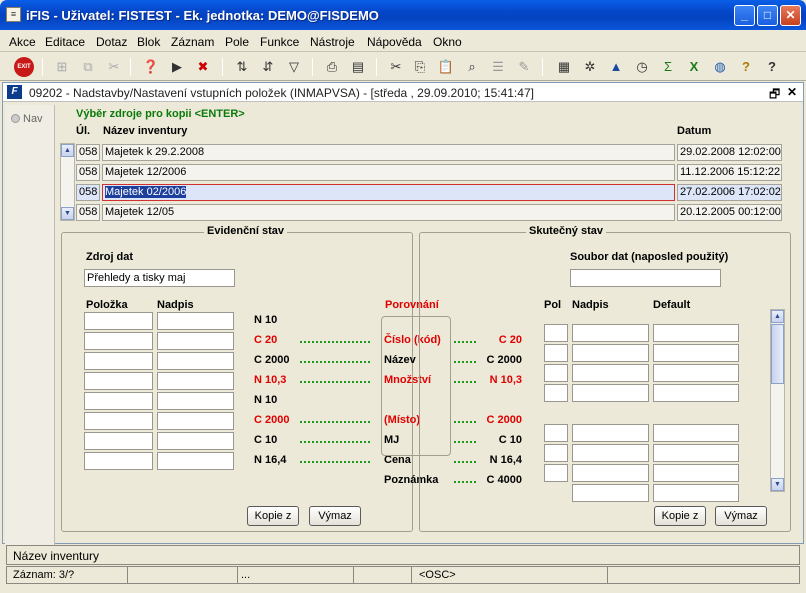 The image size is (806, 593). Describe the element at coordinates (203, 67) in the screenshot. I see `cancel-query-icon: ✖` at that location.